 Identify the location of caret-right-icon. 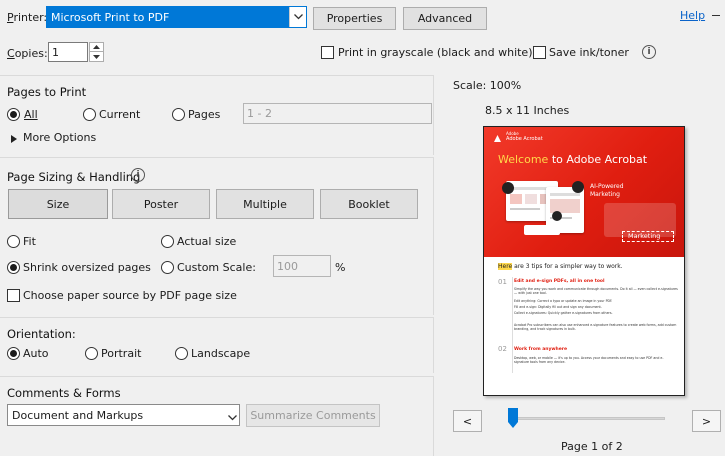
(14, 139).